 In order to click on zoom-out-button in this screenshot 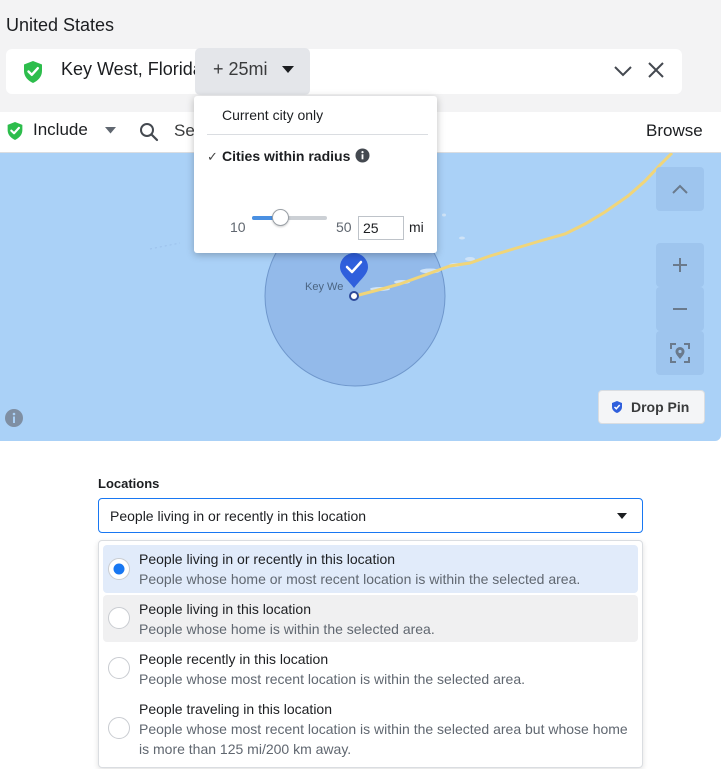, I will do `click(680, 309)`.